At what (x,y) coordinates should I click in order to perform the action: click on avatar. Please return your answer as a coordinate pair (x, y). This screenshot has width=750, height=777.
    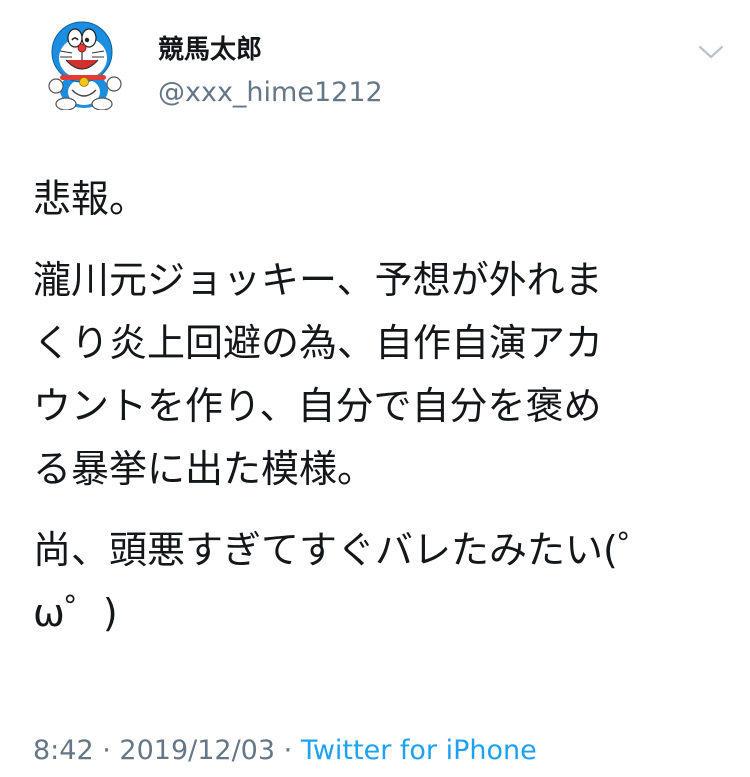
    Looking at the image, I should click on (82, 64).